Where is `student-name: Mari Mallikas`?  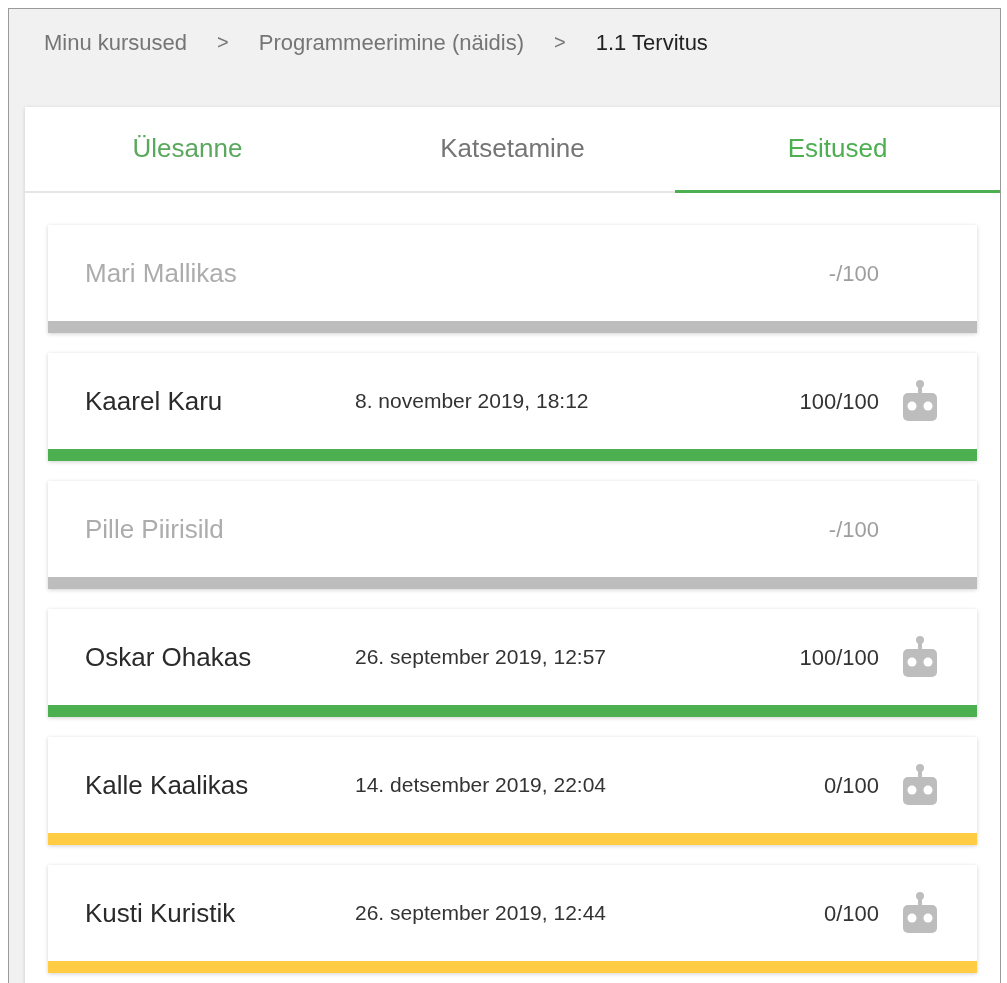 student-name: Mari Mallikas is located at coordinates (161, 273).